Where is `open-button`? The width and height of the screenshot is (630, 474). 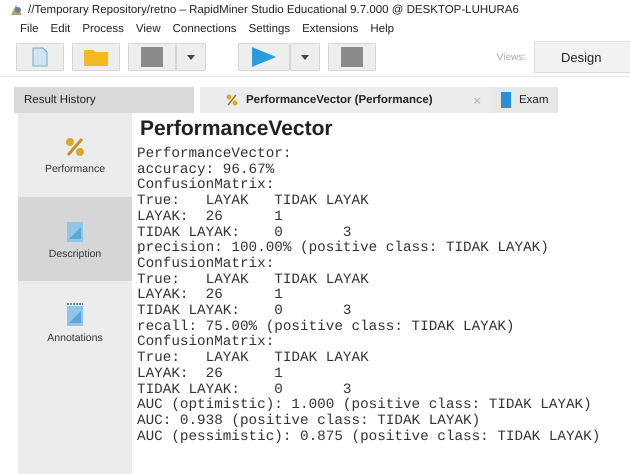 open-button is located at coordinates (96, 57).